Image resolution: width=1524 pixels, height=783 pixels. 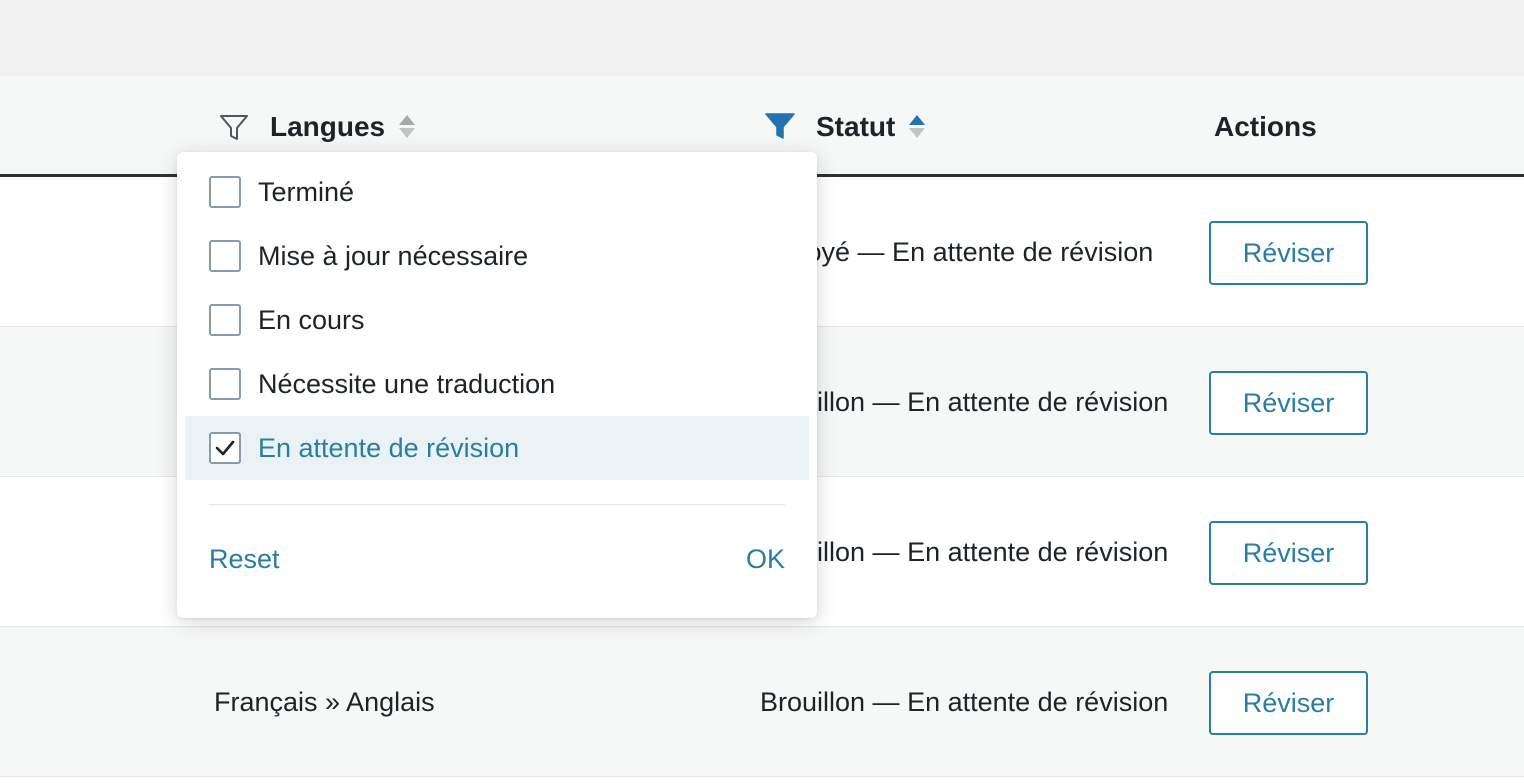 I want to click on filter-option-needs-translation: Nécessite une traduction, so click(x=497, y=384).